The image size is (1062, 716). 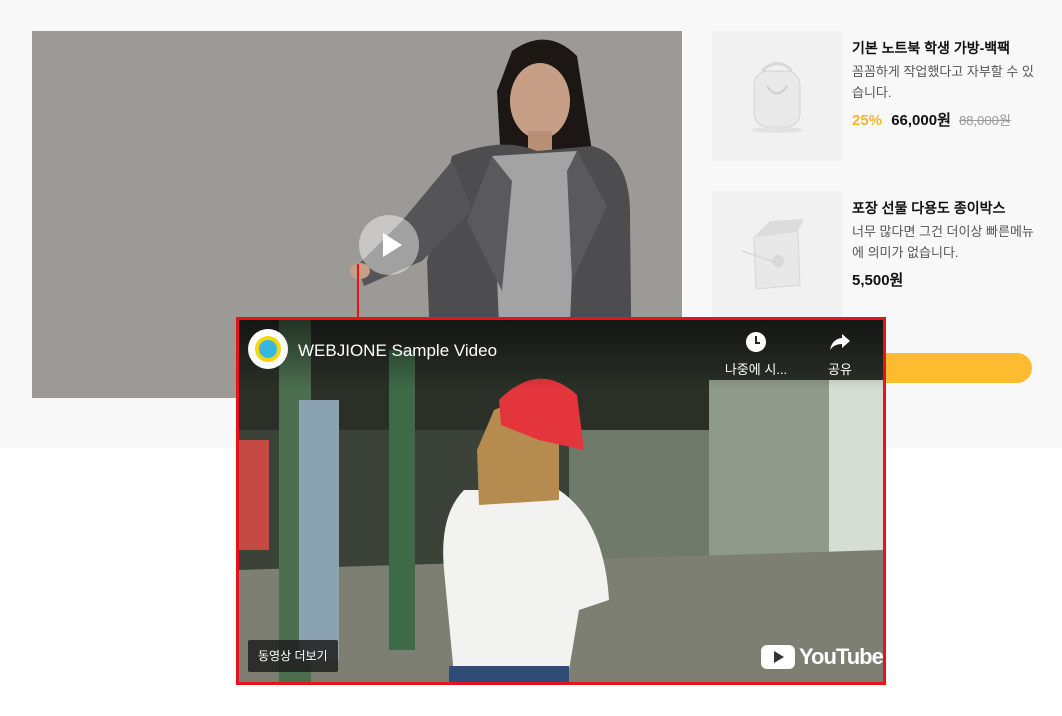 I want to click on play-button, so click(x=389, y=245).